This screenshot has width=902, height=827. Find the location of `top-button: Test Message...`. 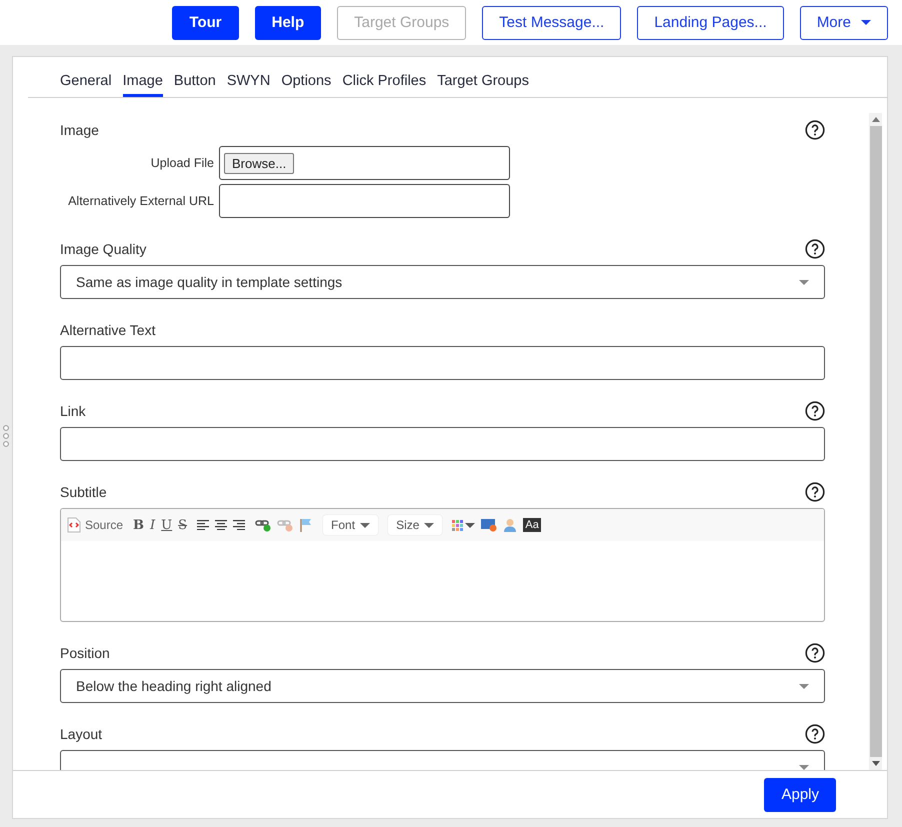

top-button: Test Message... is located at coordinates (552, 23).